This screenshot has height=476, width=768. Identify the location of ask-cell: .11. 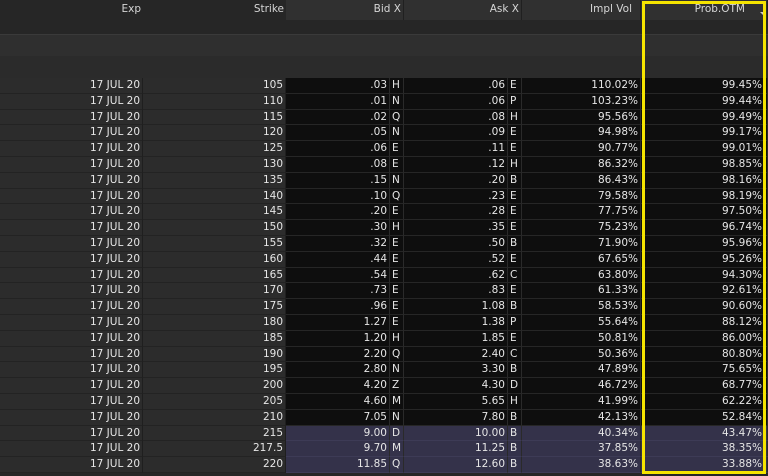
(456, 149).